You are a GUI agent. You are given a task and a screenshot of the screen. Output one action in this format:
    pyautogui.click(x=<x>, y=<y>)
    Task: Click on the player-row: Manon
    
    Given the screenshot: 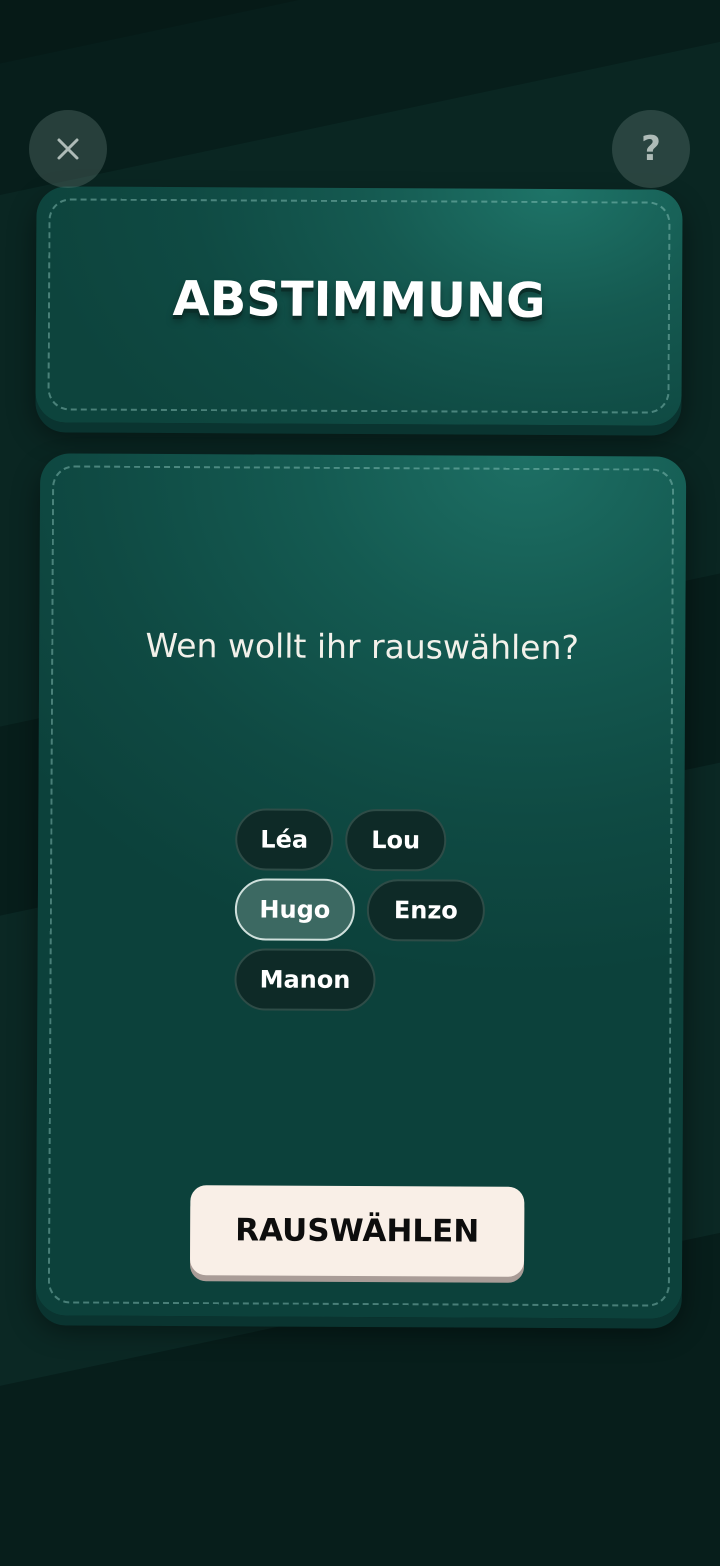 What is the action you would take?
    pyautogui.click(x=379, y=980)
    